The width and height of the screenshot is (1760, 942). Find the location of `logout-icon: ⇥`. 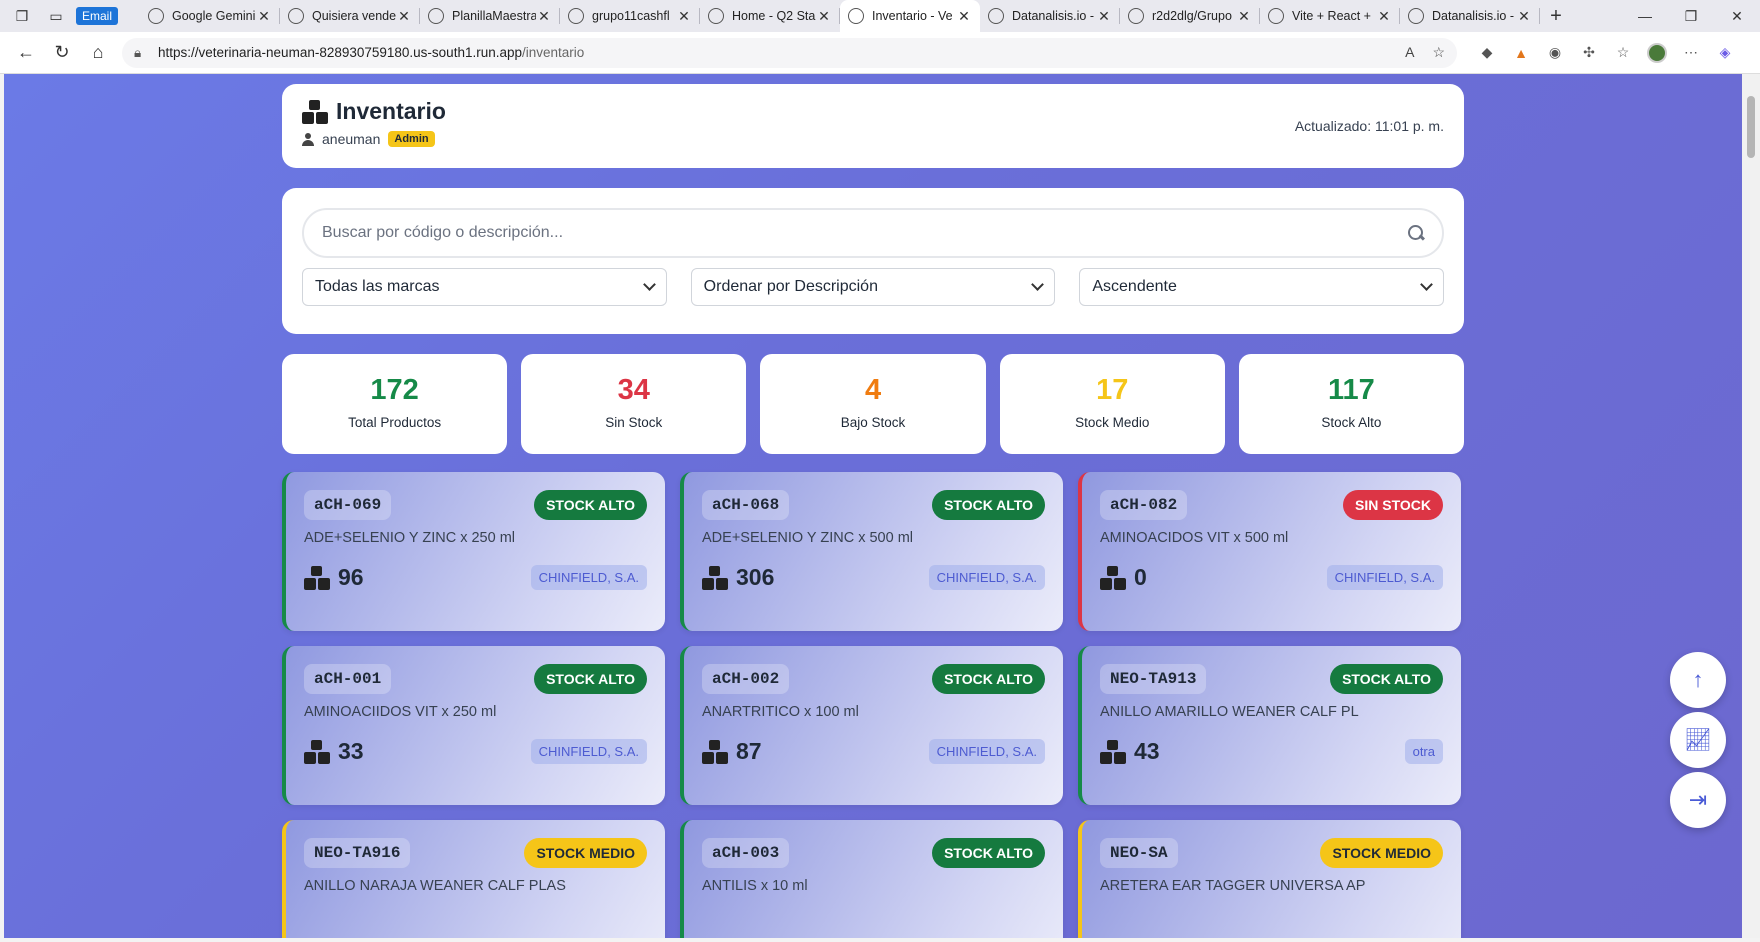

logout-icon: ⇥ is located at coordinates (1698, 799).